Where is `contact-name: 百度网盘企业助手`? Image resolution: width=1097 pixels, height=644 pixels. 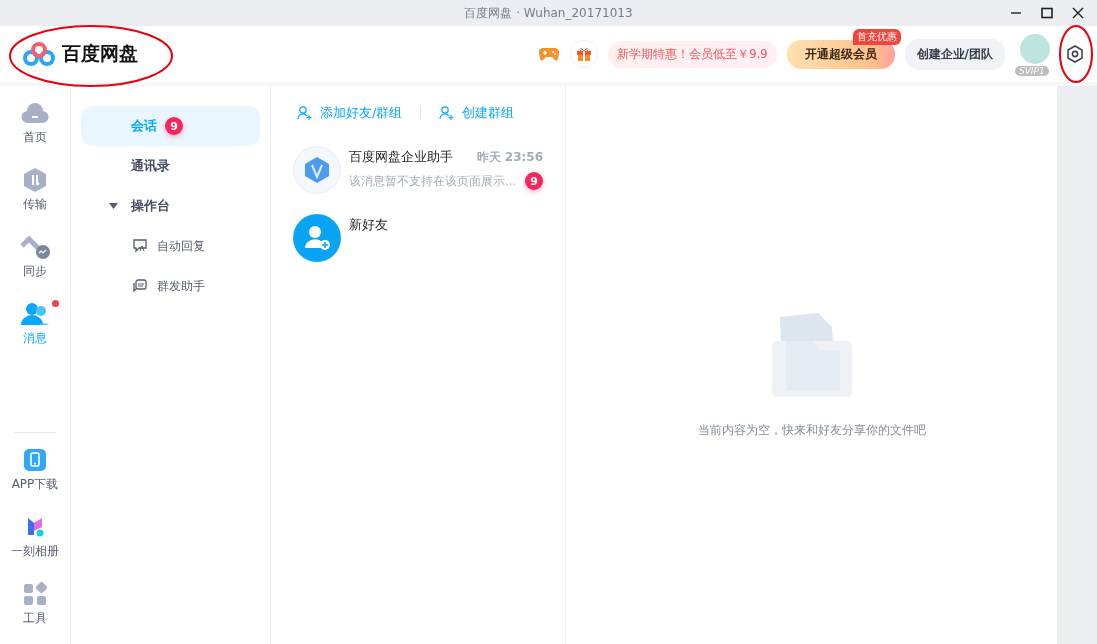 contact-name: 百度网盘企业助手 is located at coordinates (401, 157).